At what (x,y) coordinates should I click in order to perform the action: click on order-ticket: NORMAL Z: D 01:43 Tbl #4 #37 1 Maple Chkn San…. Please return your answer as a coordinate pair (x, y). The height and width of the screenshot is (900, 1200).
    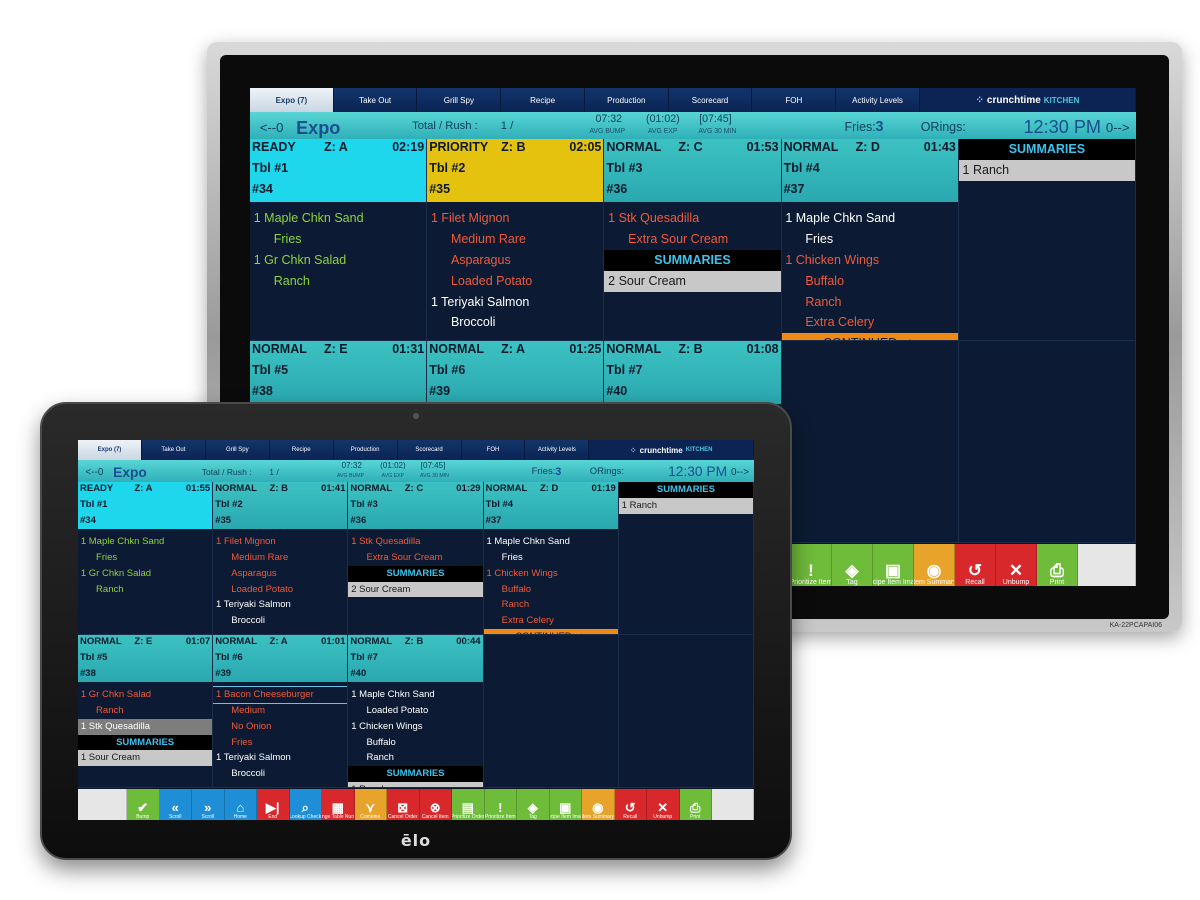
    Looking at the image, I should click on (870, 240).